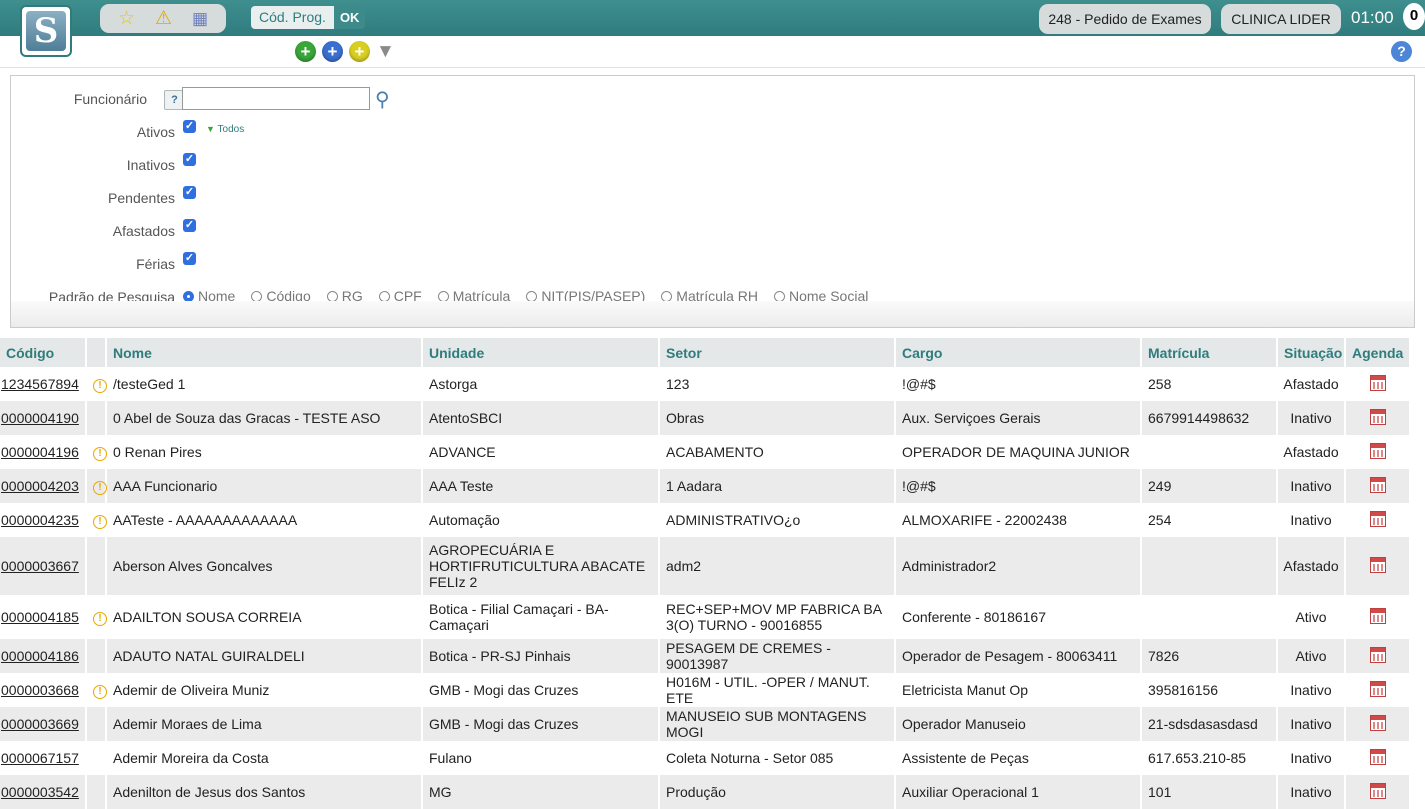 Image resolution: width=1425 pixels, height=809 pixels. I want to click on afastados-checkbox: ✓, so click(189, 225).